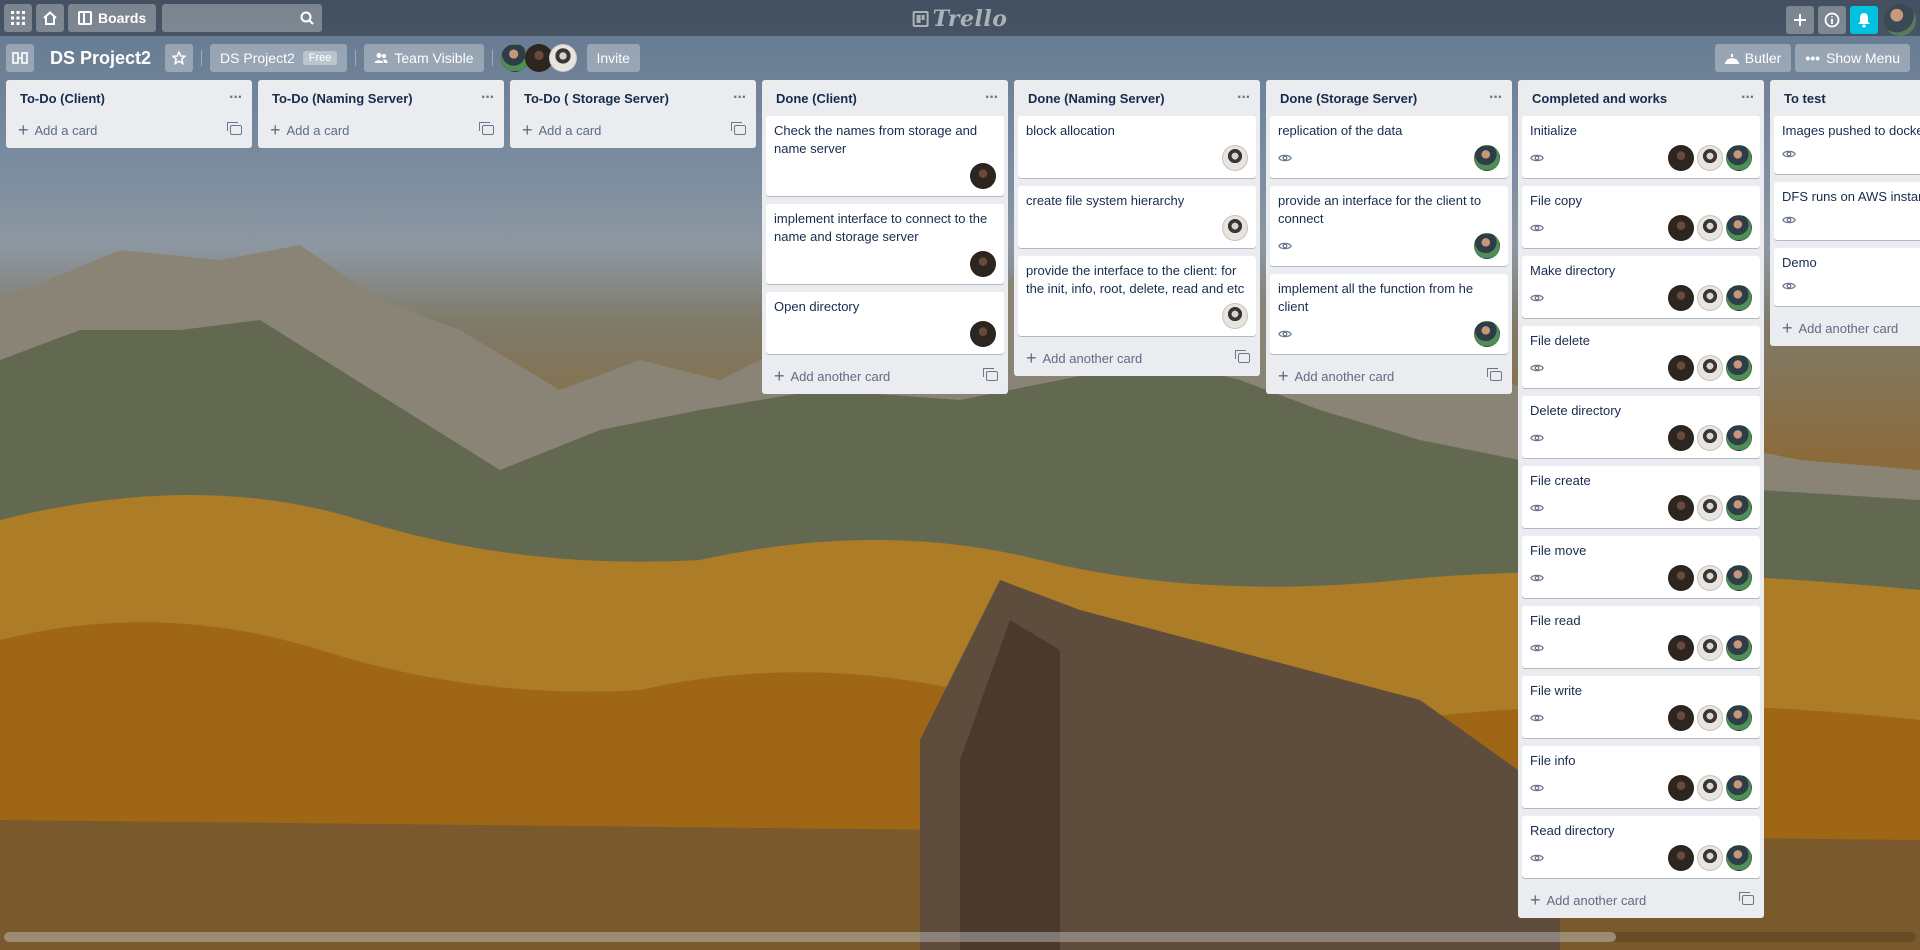 The width and height of the screenshot is (1920, 950). What do you see at coordinates (342, 98) in the screenshot?
I see `list-title: To-Do (Naming Server)` at bounding box center [342, 98].